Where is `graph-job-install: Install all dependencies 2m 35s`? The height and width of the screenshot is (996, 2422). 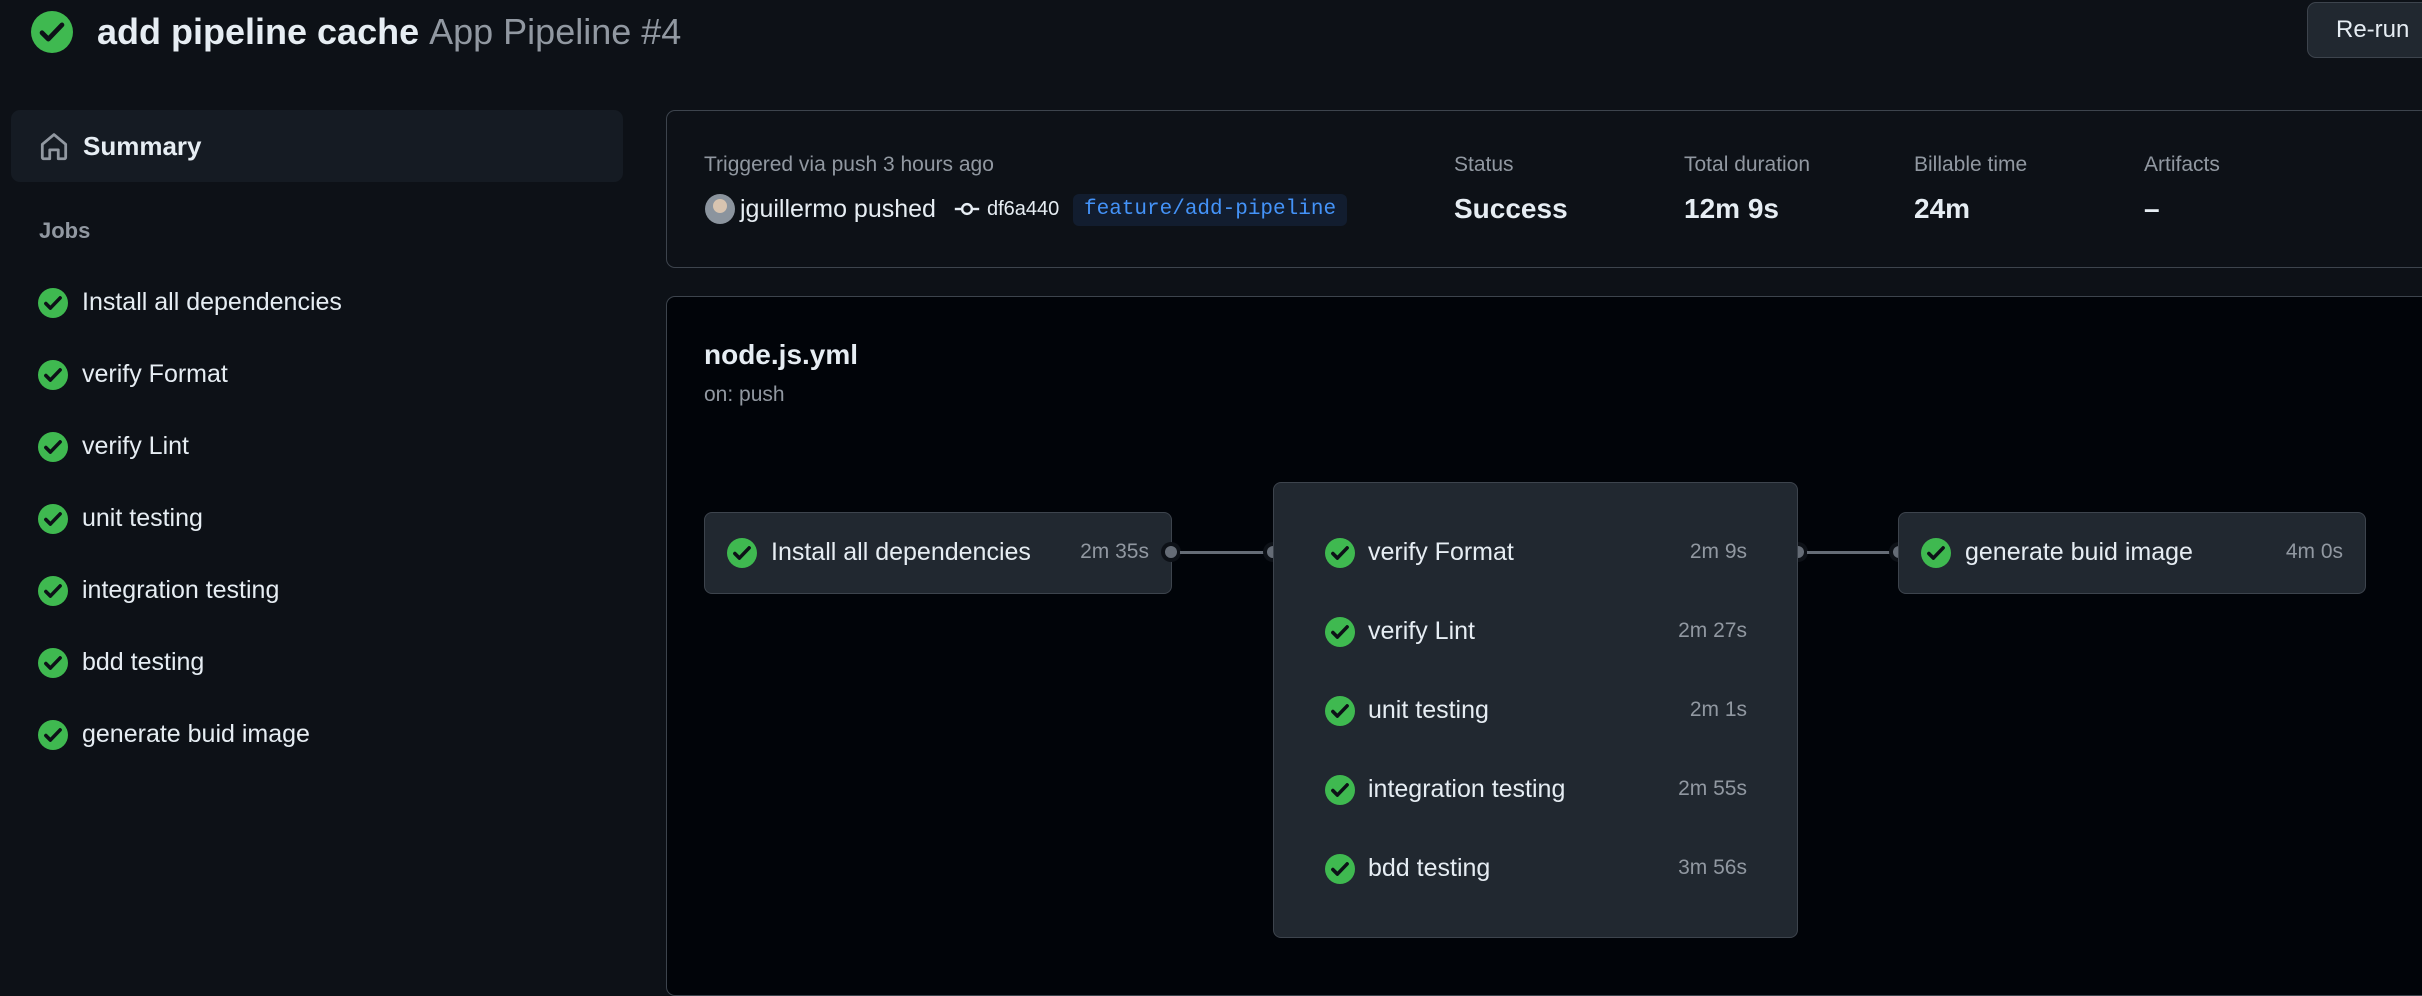 graph-job-install: Install all dependencies 2m 35s is located at coordinates (938, 553).